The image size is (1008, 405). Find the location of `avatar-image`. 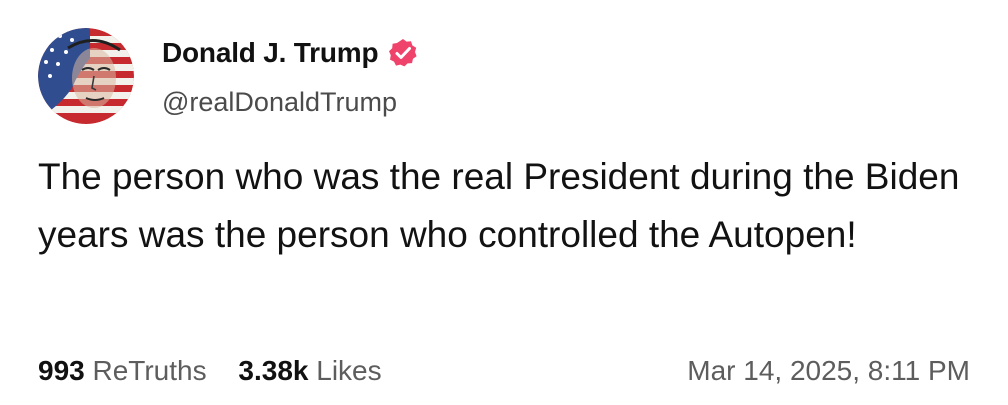

avatar-image is located at coordinates (86, 76).